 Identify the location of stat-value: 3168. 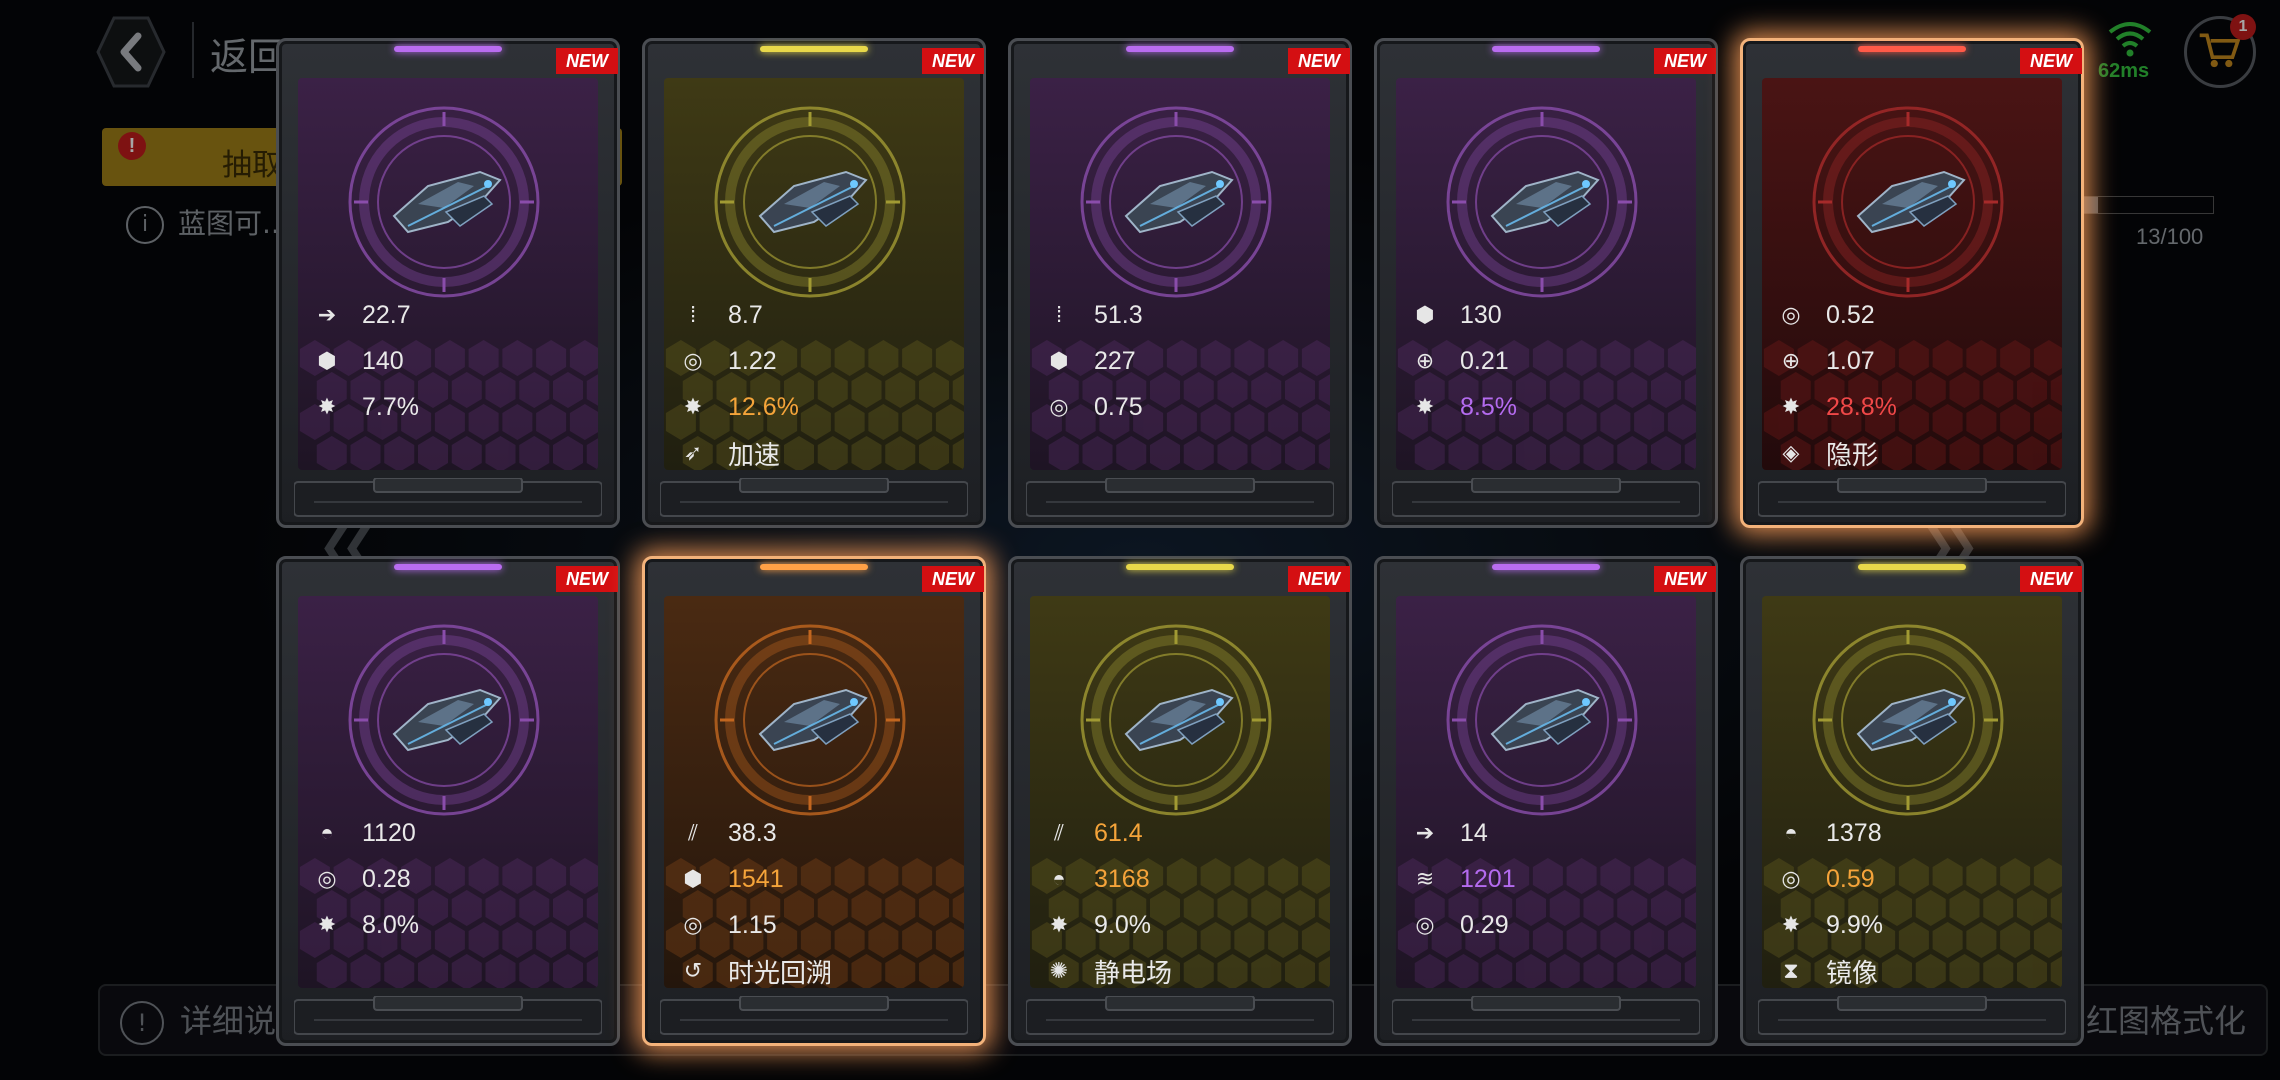
(1122, 878).